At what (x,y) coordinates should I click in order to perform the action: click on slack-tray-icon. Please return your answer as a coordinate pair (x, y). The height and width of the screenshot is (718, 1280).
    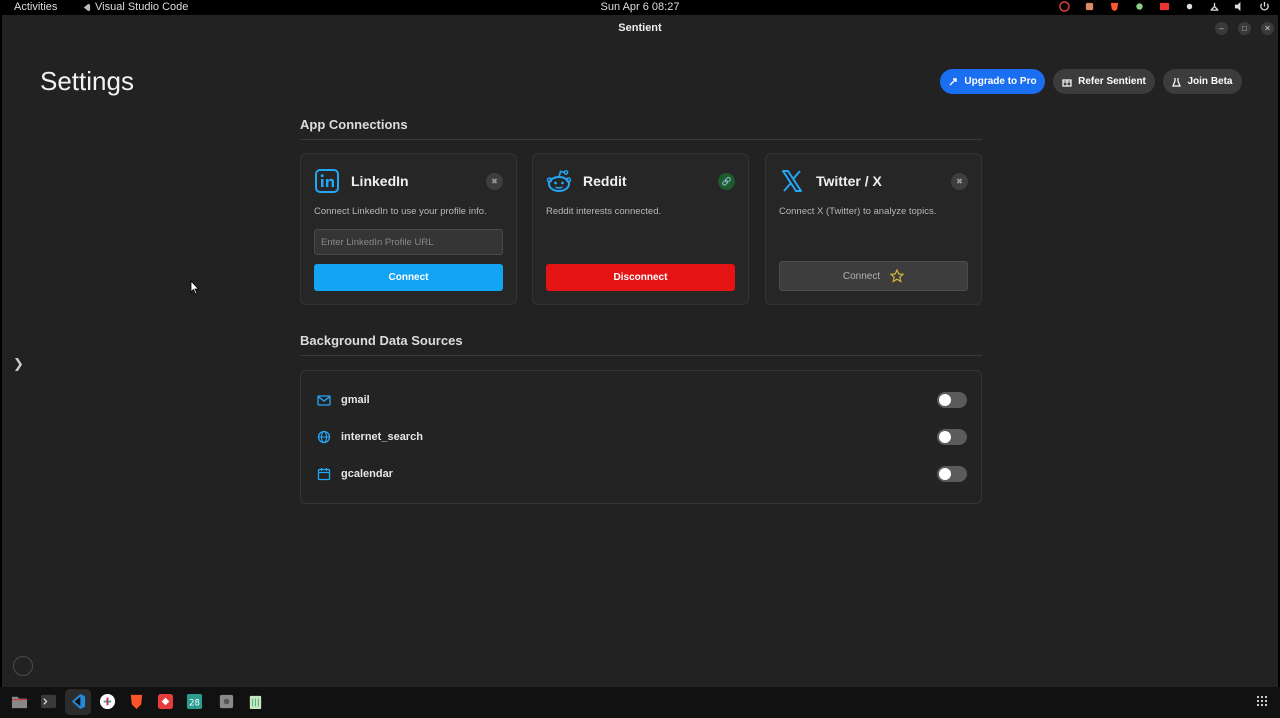
    Looking at the image, I should click on (1089, 6).